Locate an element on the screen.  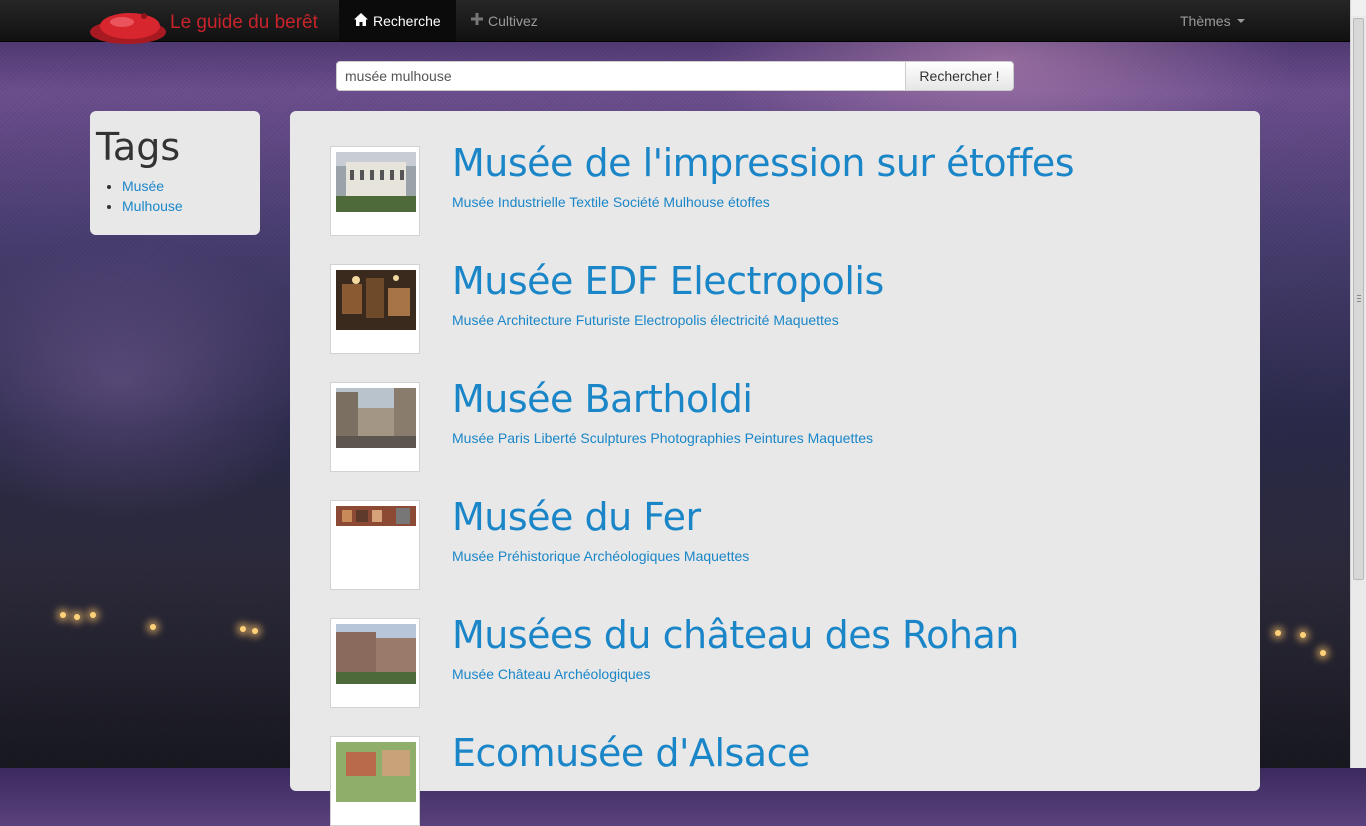
museum-machinery-photo is located at coordinates (376, 300).